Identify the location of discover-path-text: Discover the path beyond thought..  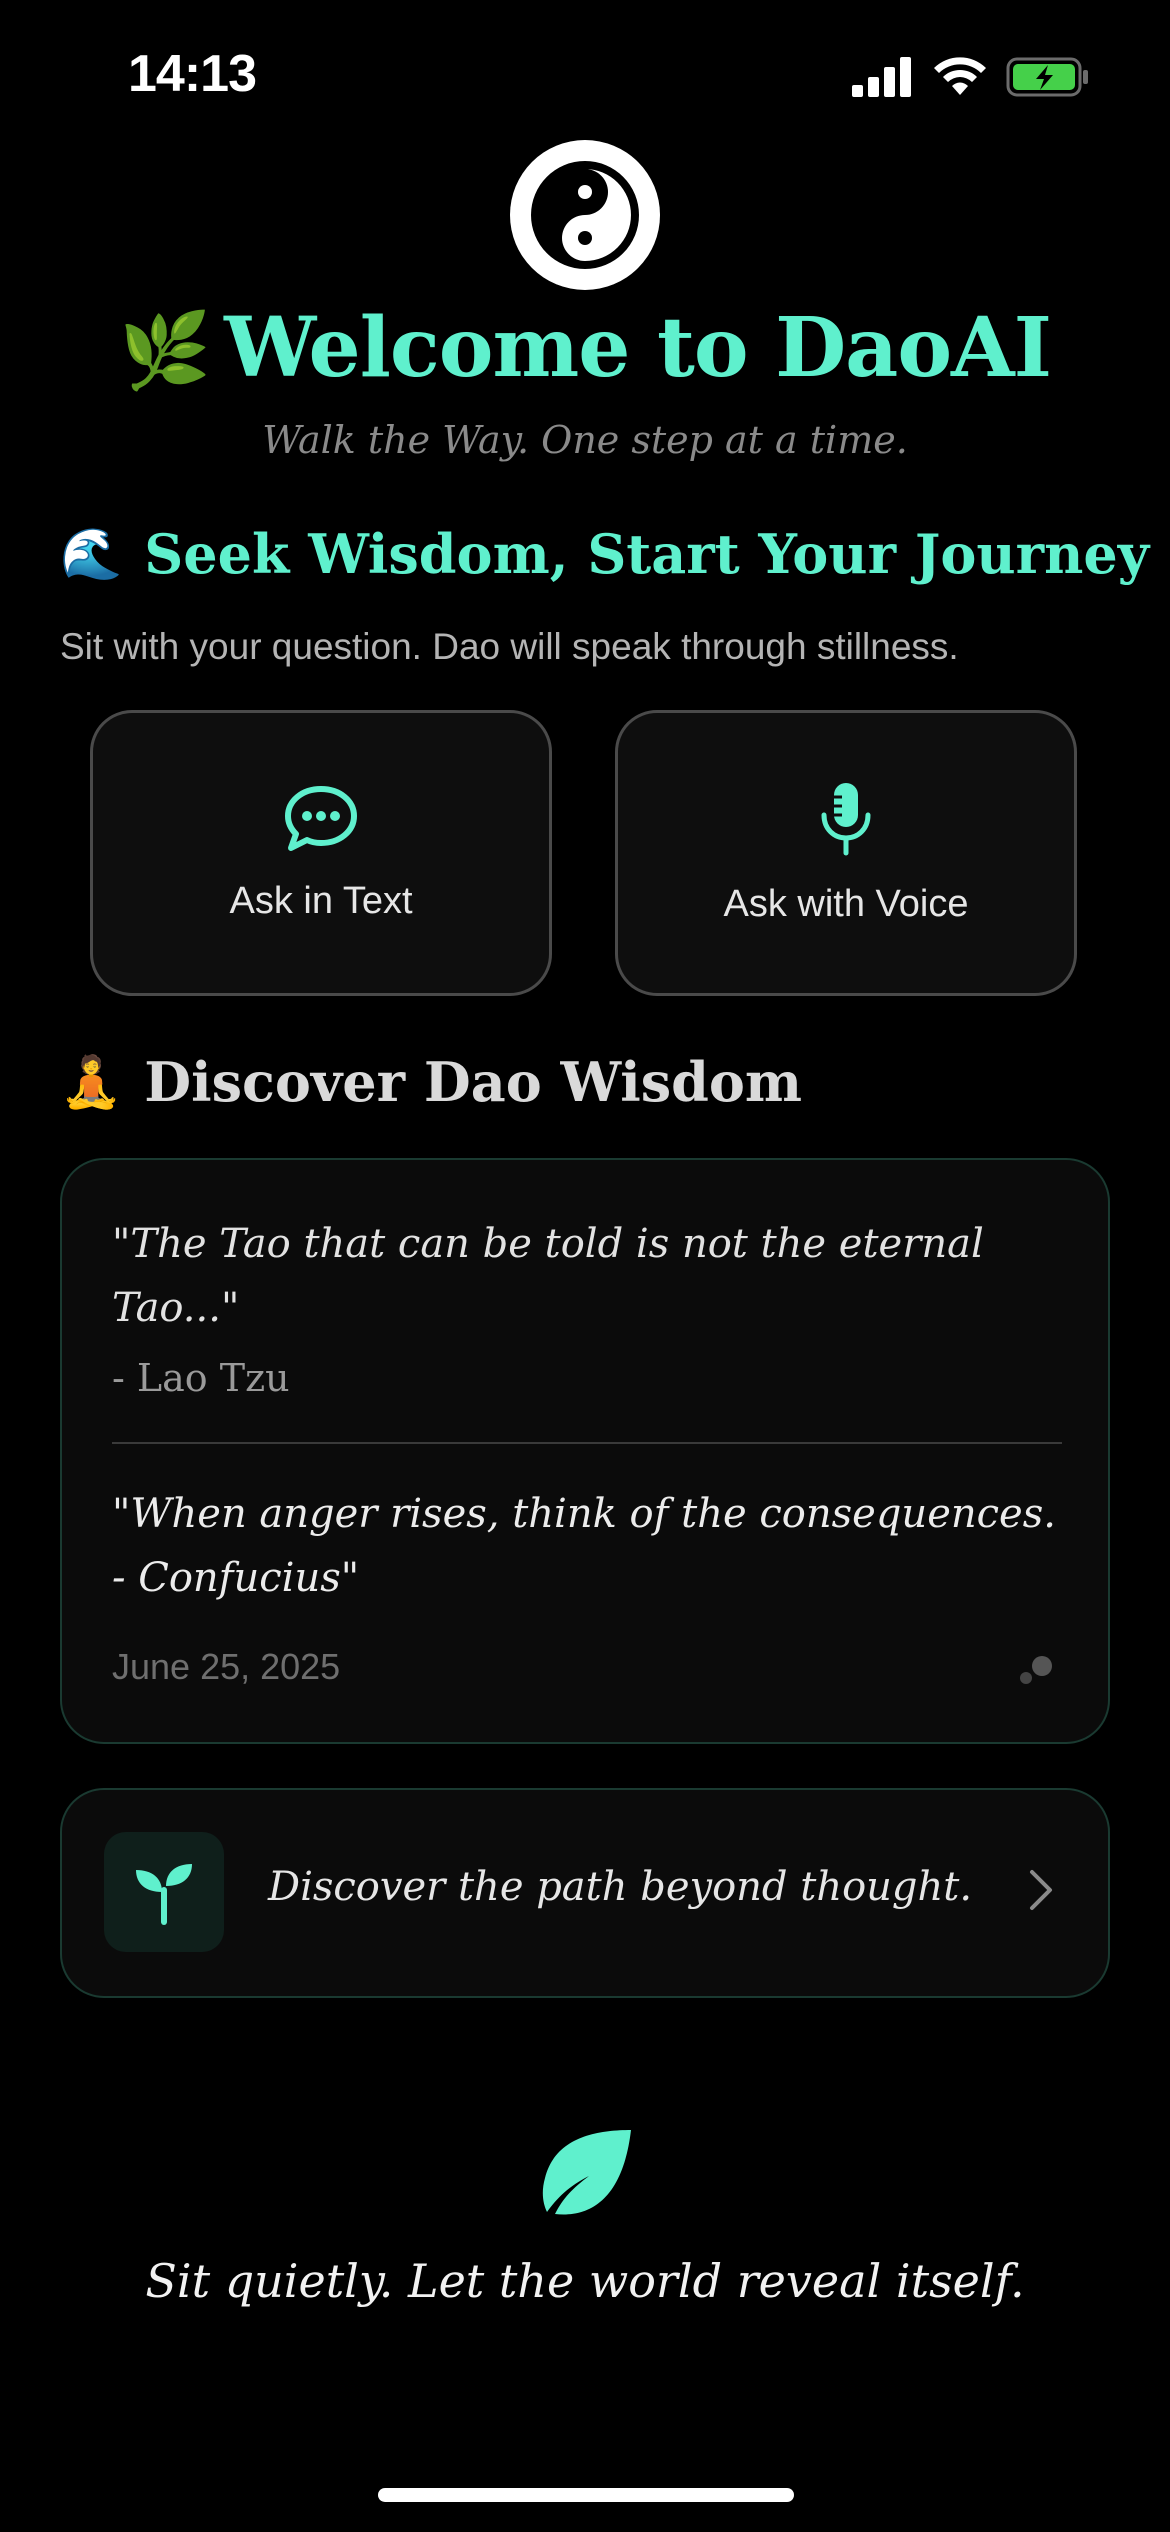
(620, 1887).